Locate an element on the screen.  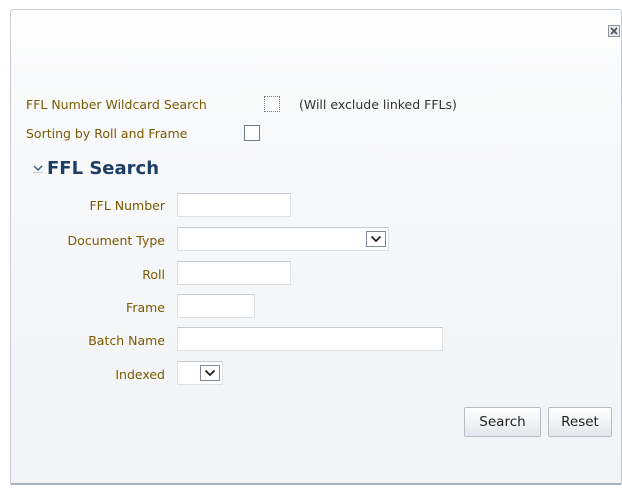
sorting-checkbox is located at coordinates (252, 133).